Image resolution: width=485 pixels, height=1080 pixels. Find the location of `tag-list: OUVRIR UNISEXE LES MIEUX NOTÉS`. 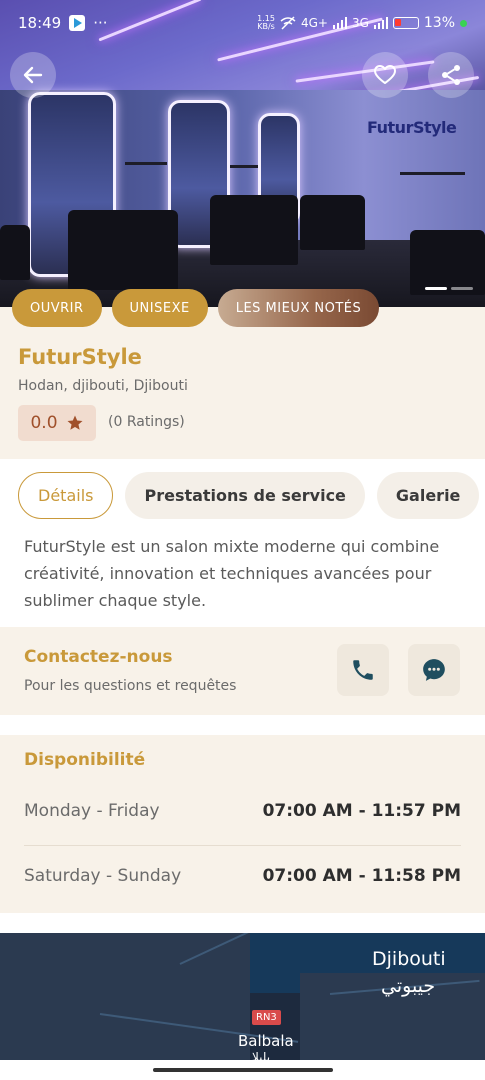

tag-list: OUVRIR UNISEXE LES MIEUX NOTÉS is located at coordinates (196, 308).